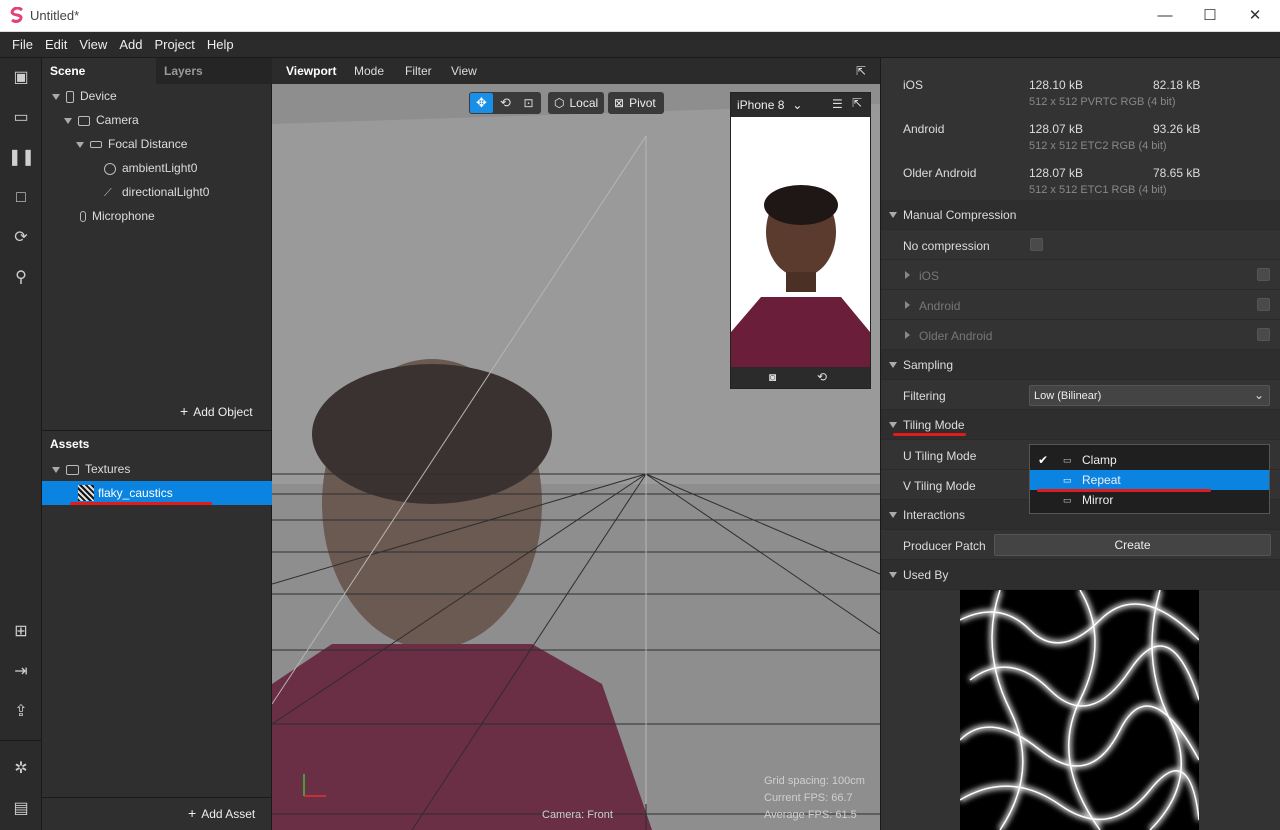 The image size is (1280, 830). What do you see at coordinates (220, 45) in the screenshot?
I see `menu-help: Help` at bounding box center [220, 45].